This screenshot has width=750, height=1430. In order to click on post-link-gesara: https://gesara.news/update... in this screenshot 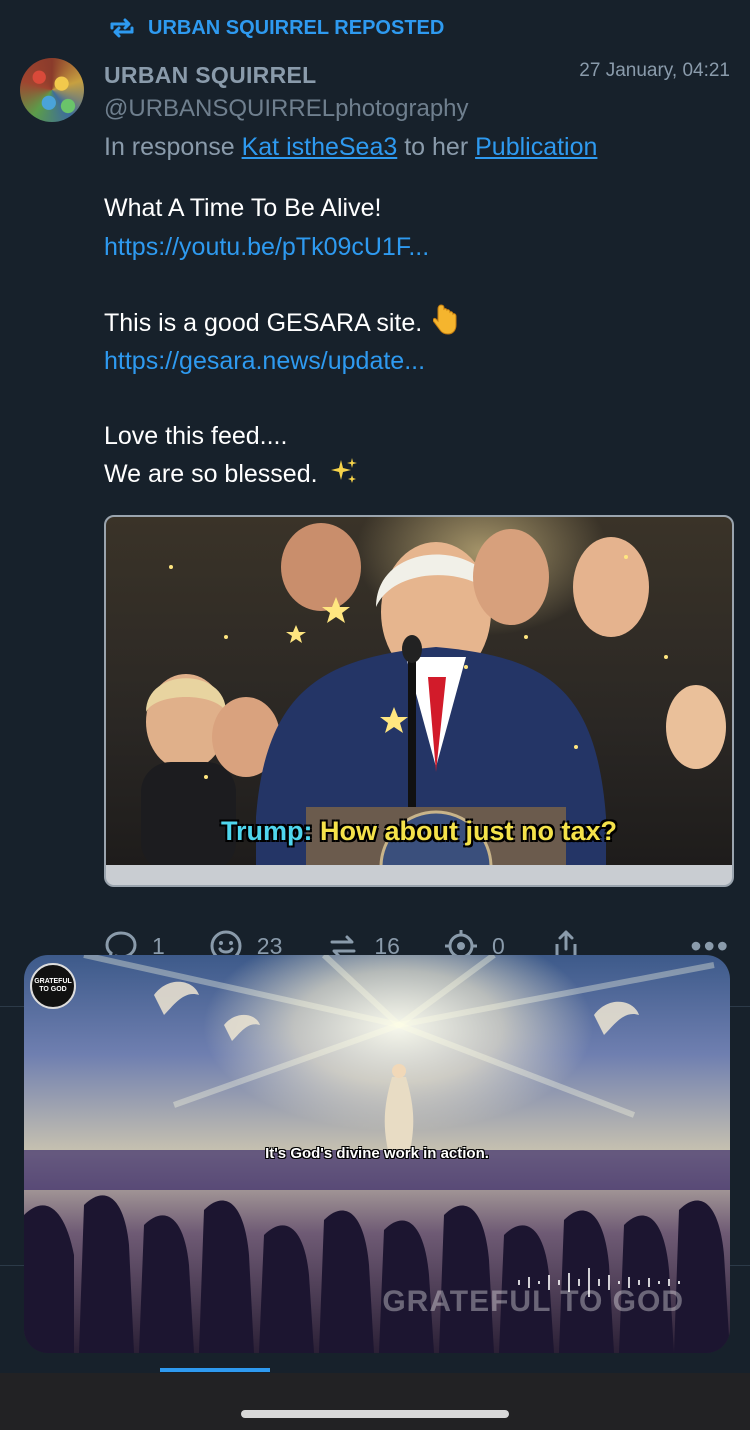, I will do `click(414, 361)`.